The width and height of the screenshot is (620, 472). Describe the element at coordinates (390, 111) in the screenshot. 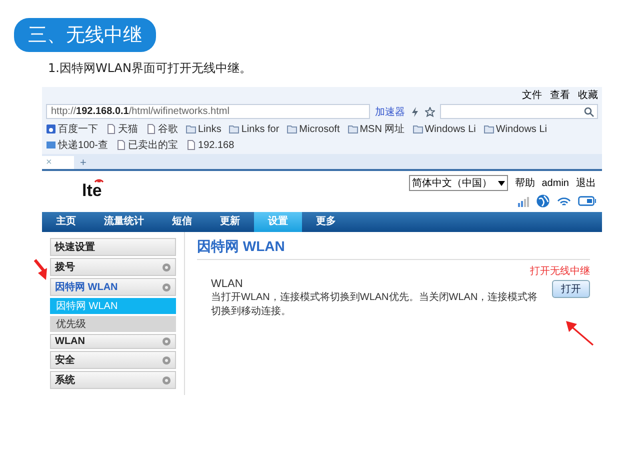

I see `accelerator-button: 加速器` at that location.